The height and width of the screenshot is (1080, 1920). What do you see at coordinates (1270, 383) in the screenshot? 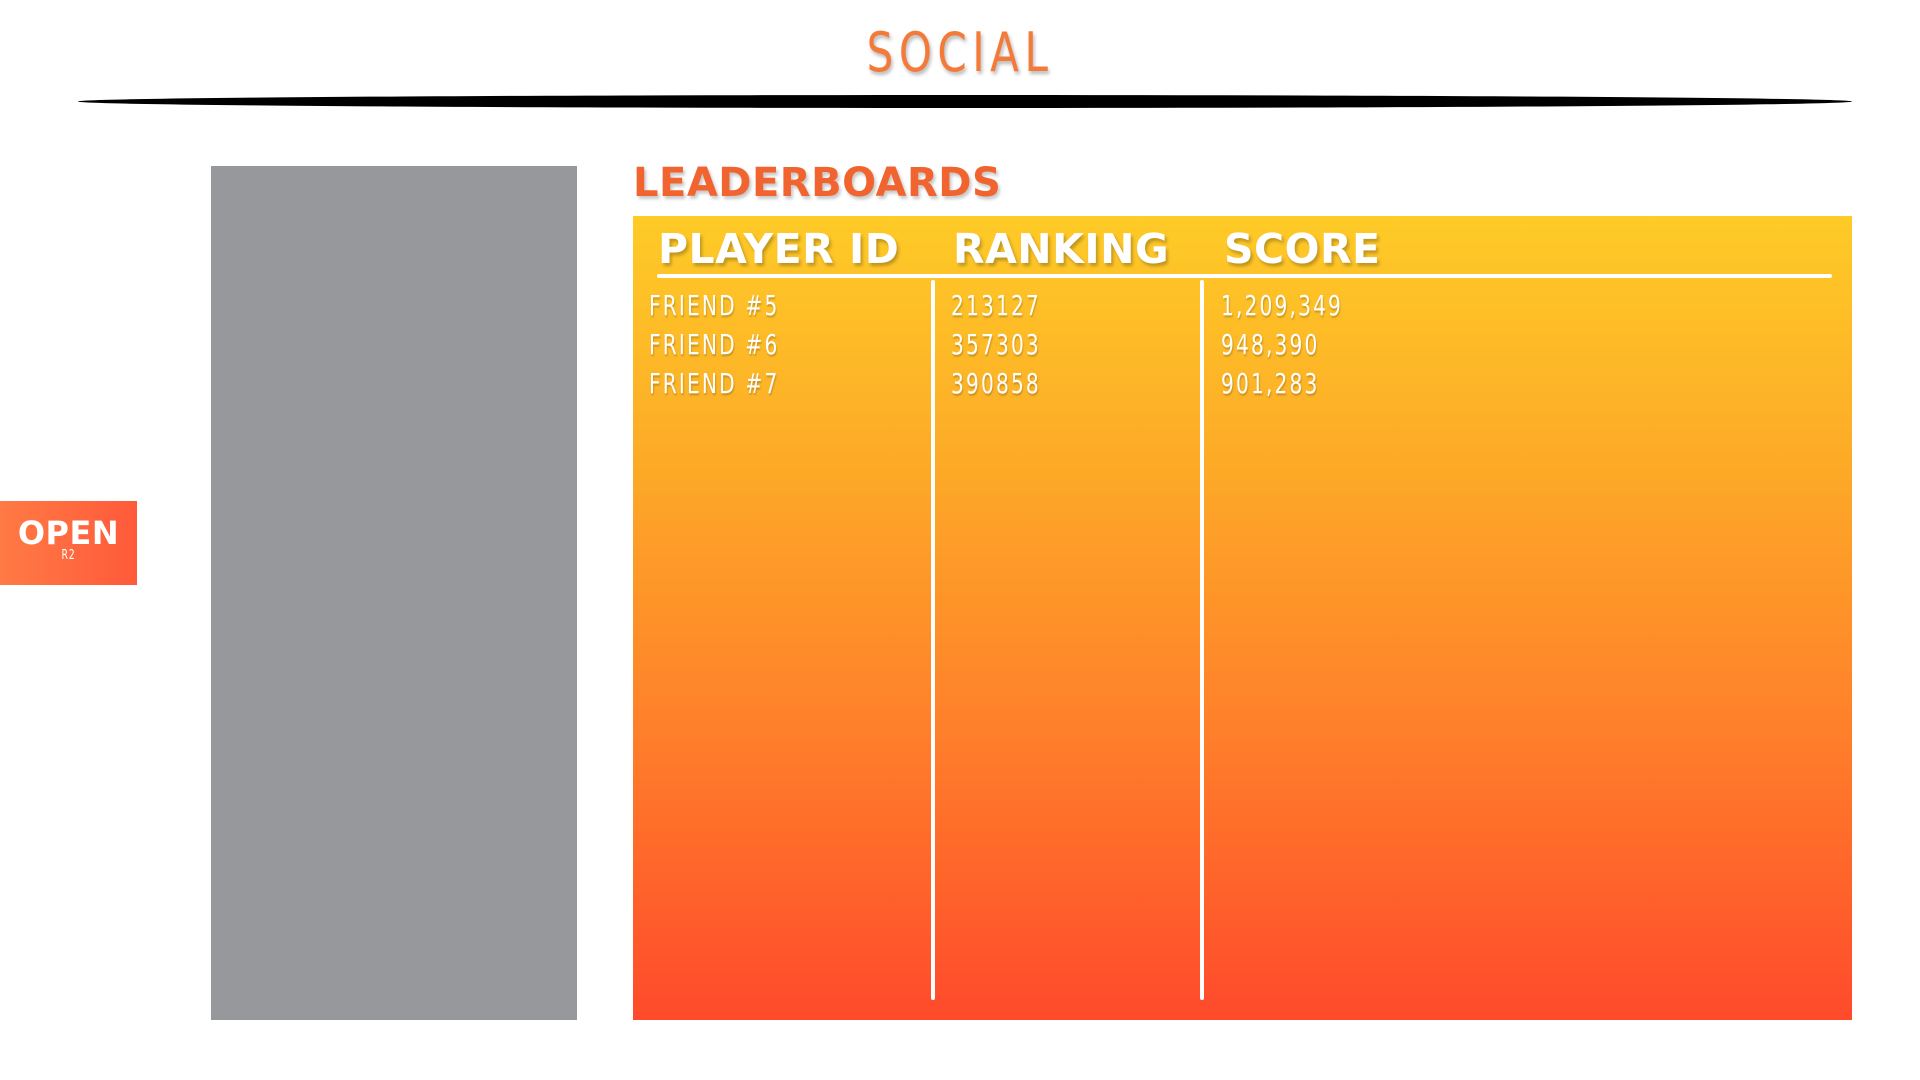
I see `row-3-score: 901,283` at bounding box center [1270, 383].